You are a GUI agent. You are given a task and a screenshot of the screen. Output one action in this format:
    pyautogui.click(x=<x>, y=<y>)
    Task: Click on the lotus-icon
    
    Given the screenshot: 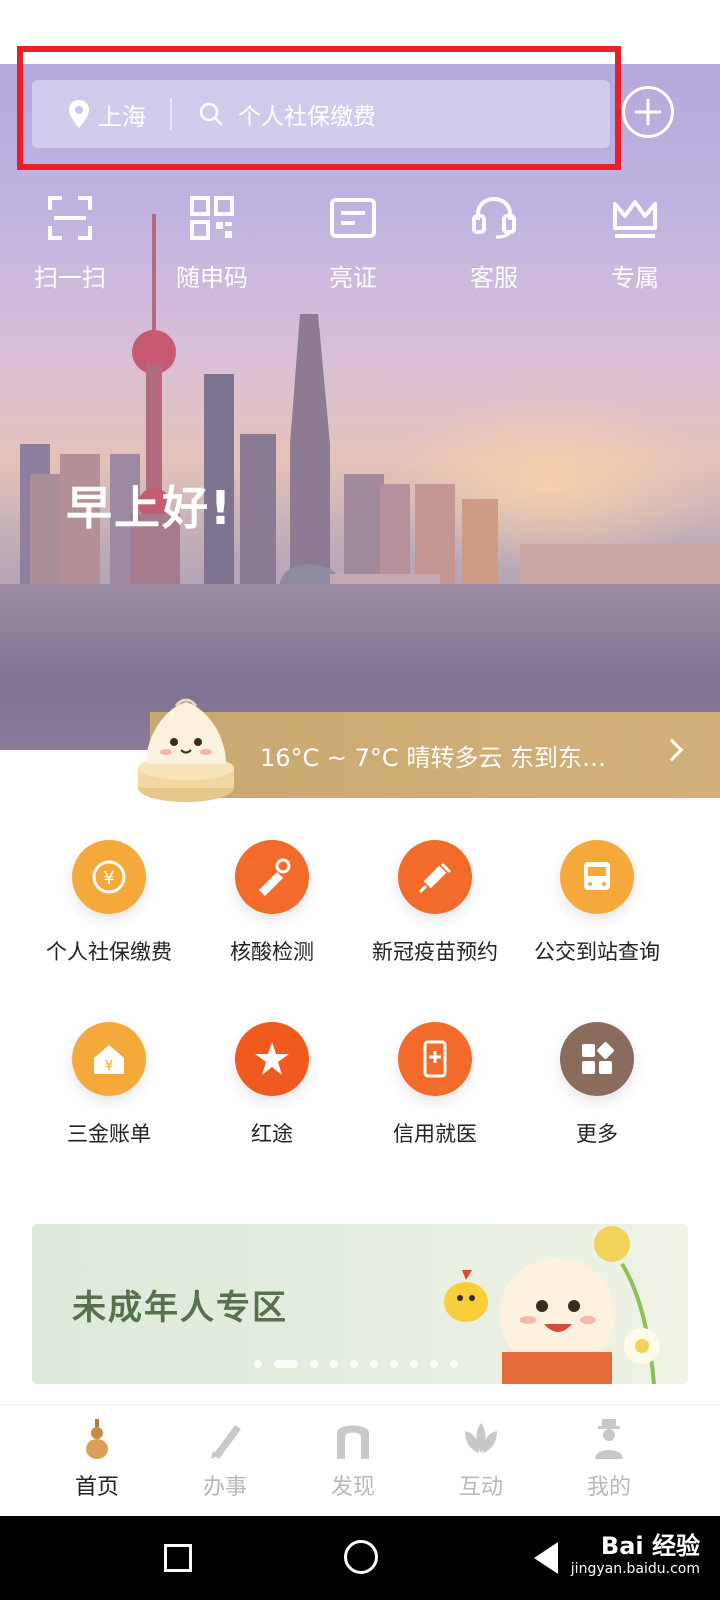 What is the action you would take?
    pyautogui.click(x=481, y=1438)
    